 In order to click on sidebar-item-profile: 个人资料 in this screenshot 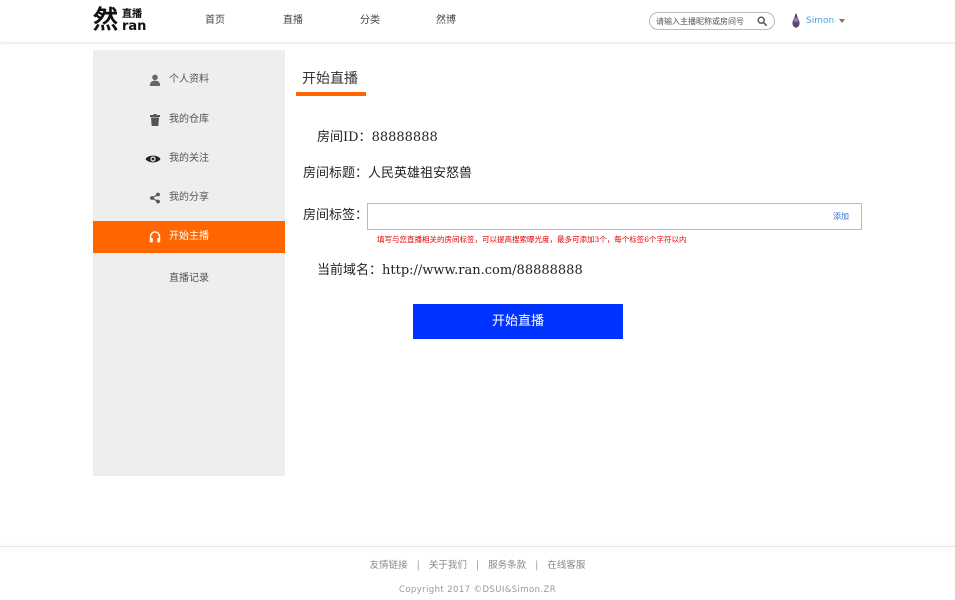, I will do `click(189, 80)`.